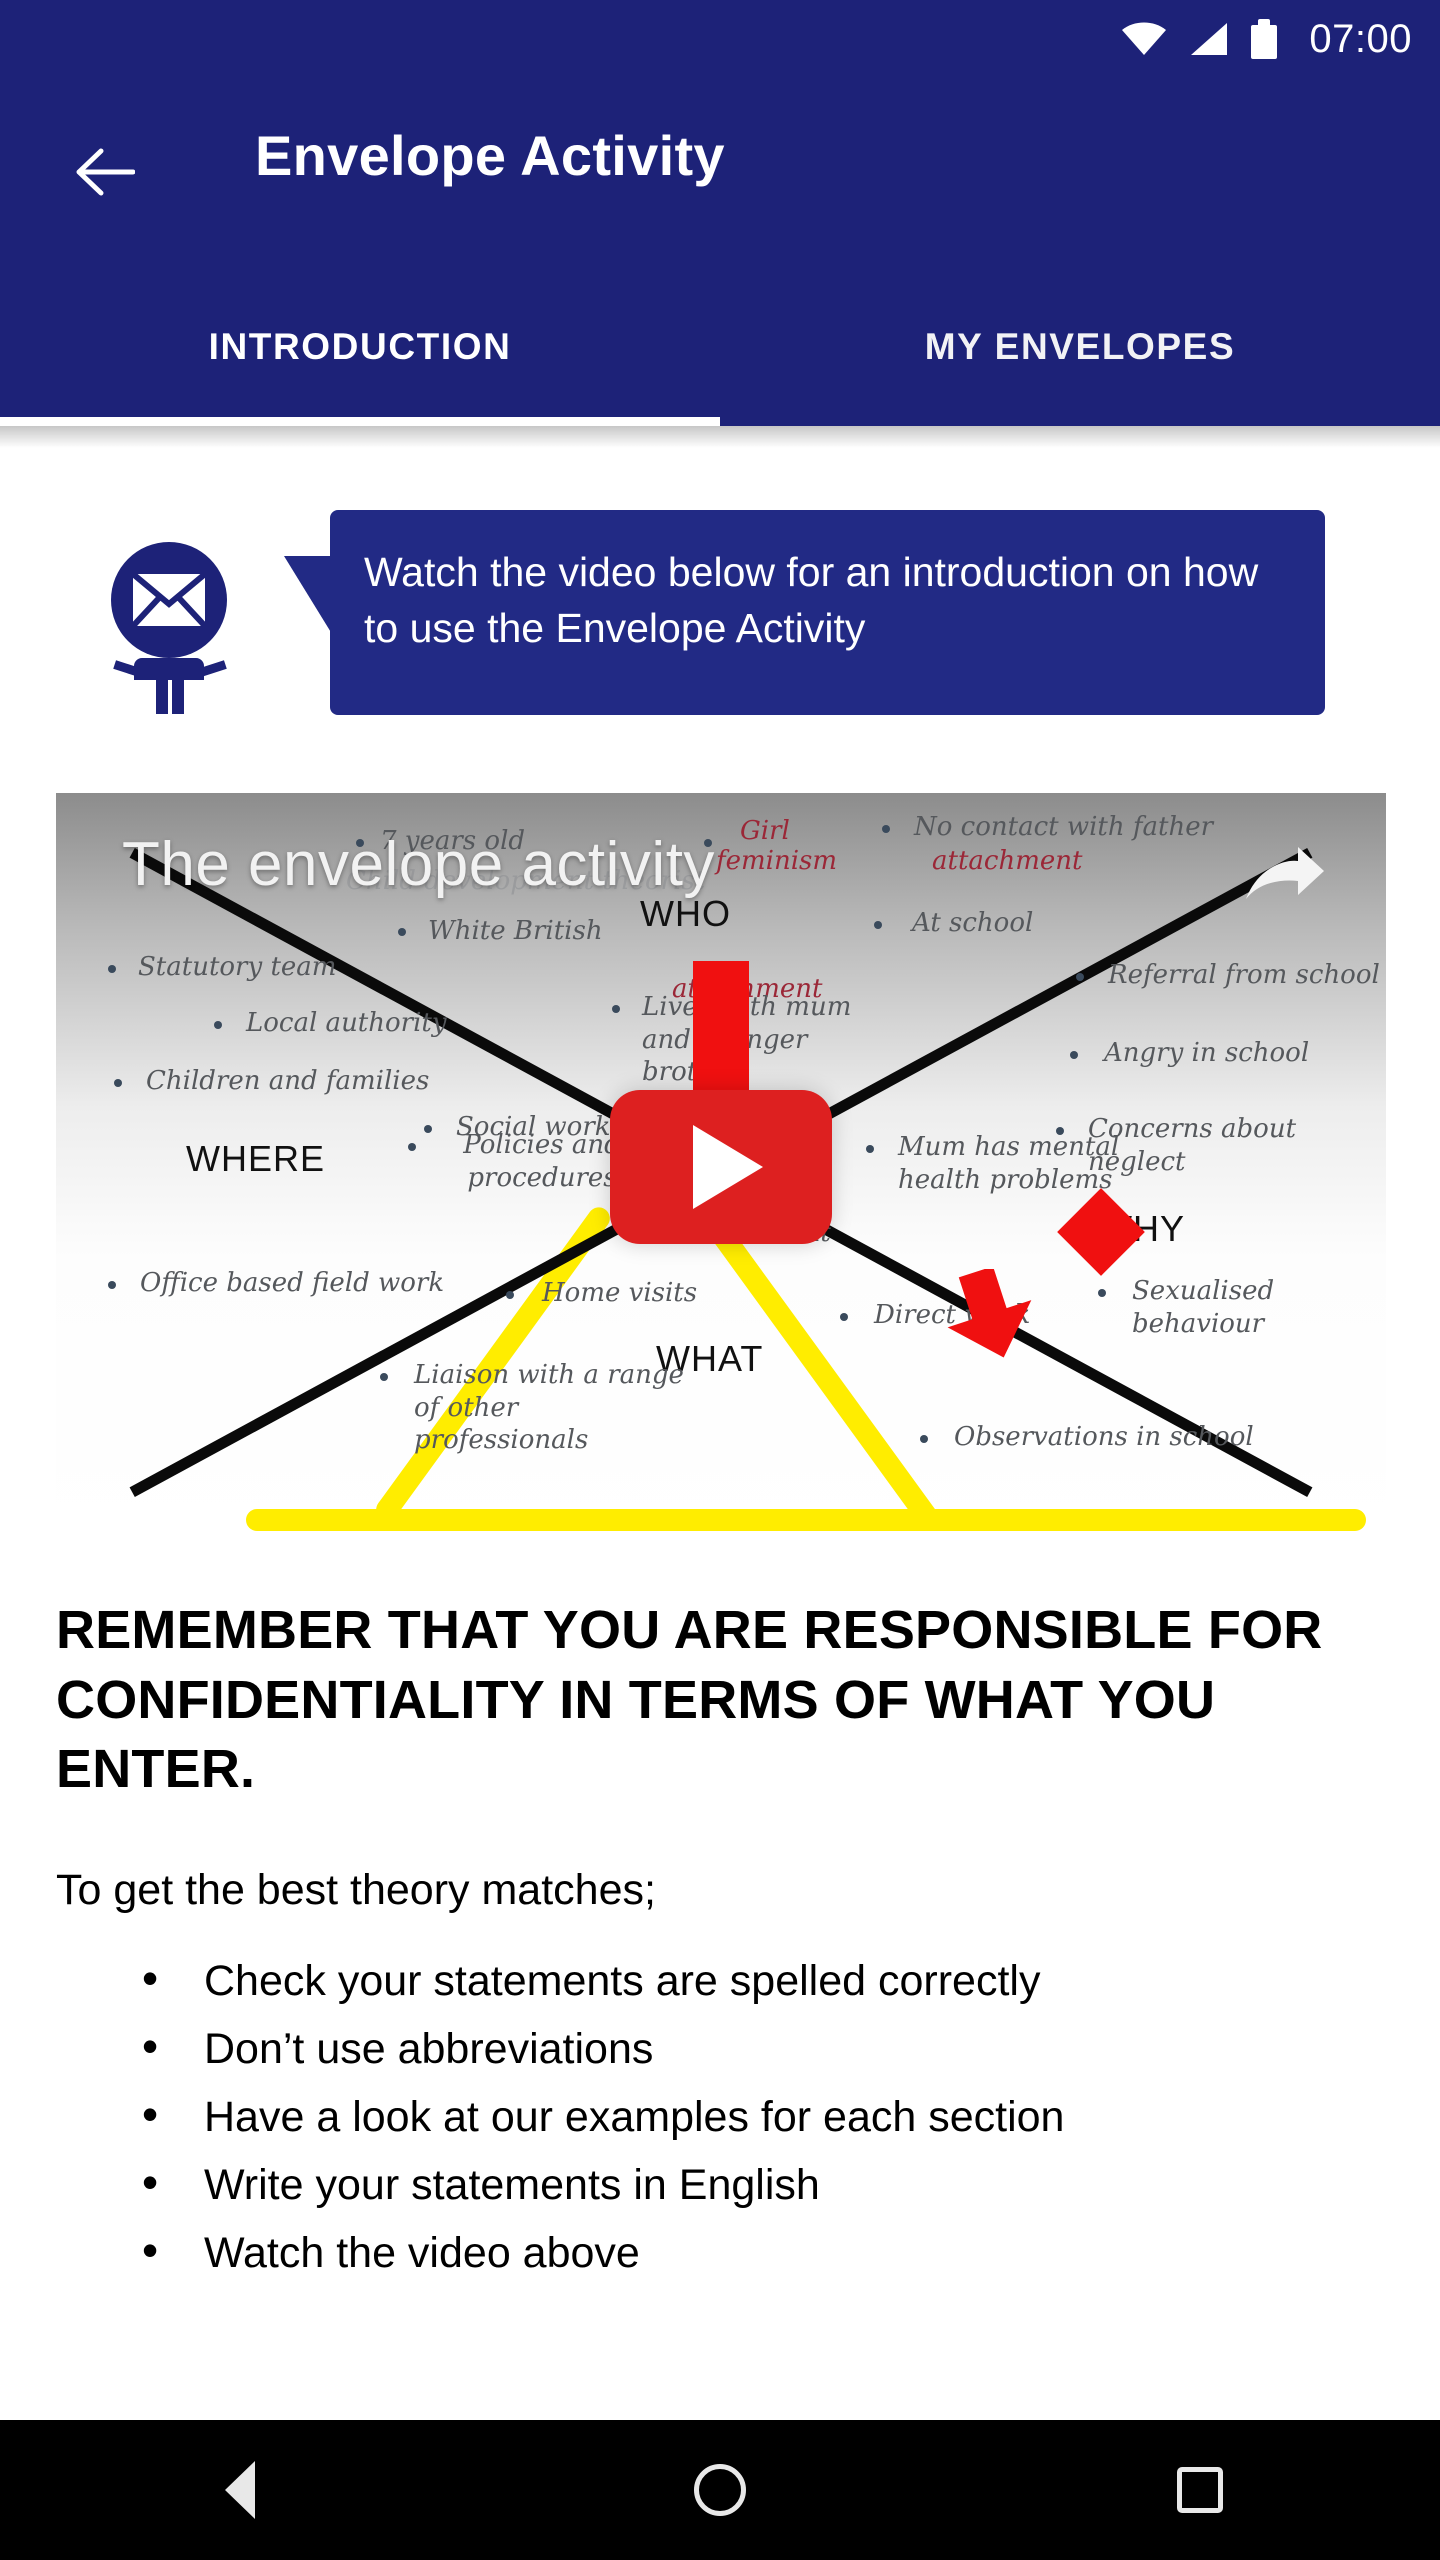  I want to click on youtube-play-icon, so click(721, 1167).